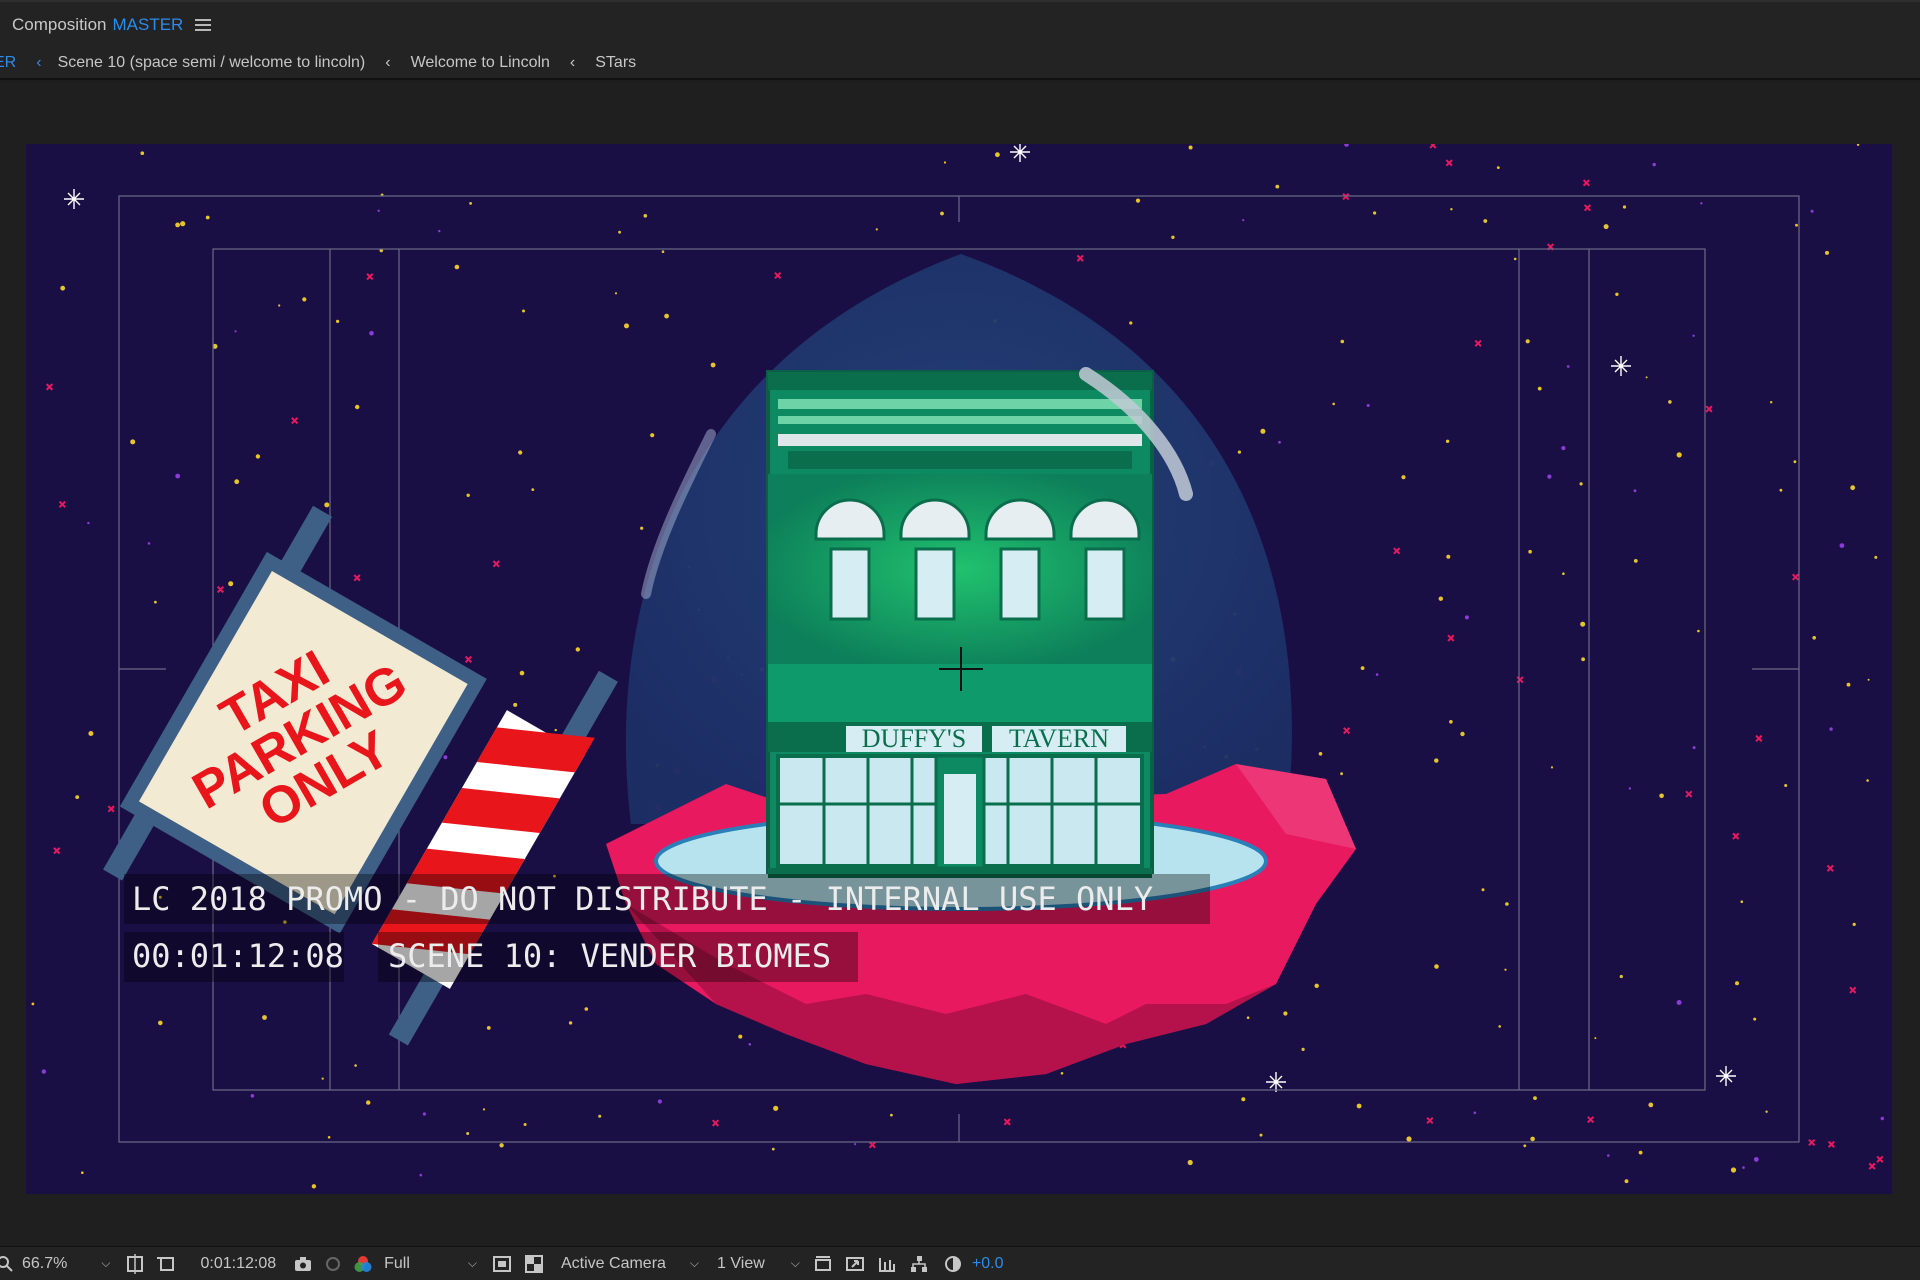 Image resolution: width=1920 pixels, height=1280 pixels. Describe the element at coordinates (887, 1264) in the screenshot. I see `timeline-icon` at that location.